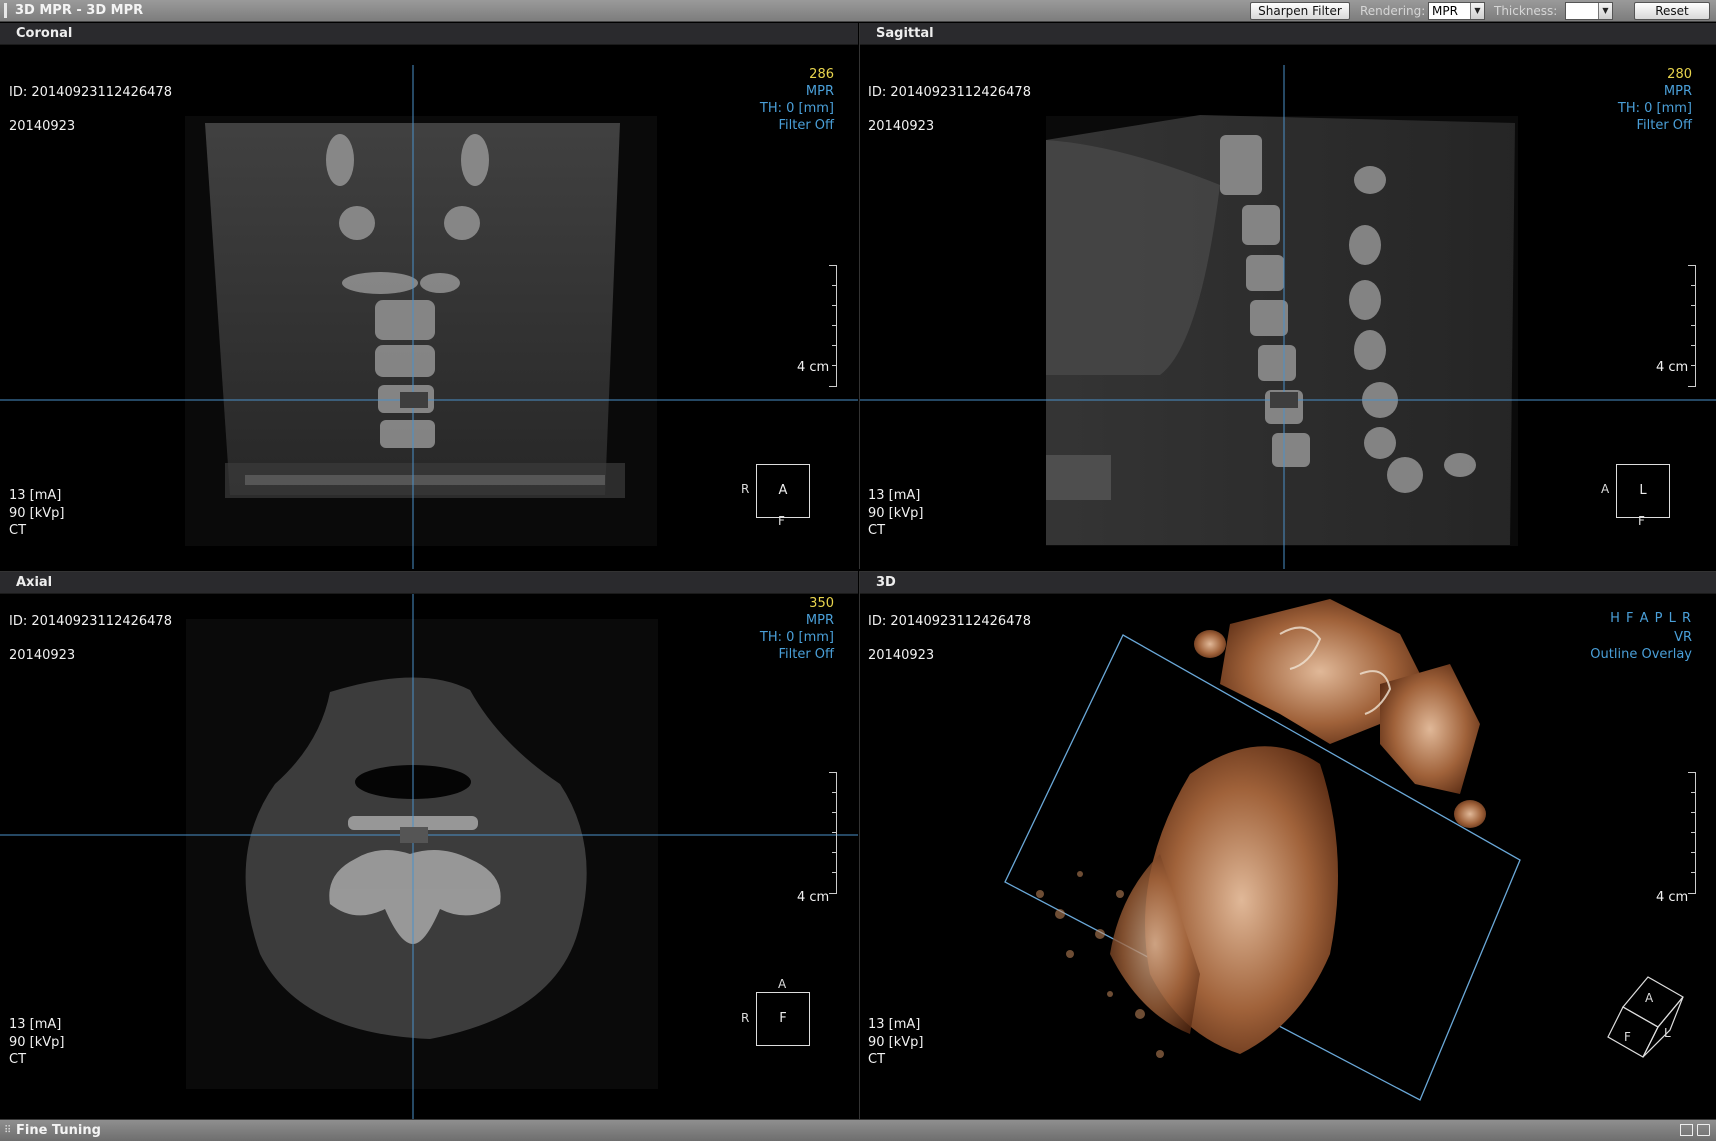  I want to click on cube-label-a: A, so click(1649, 998).